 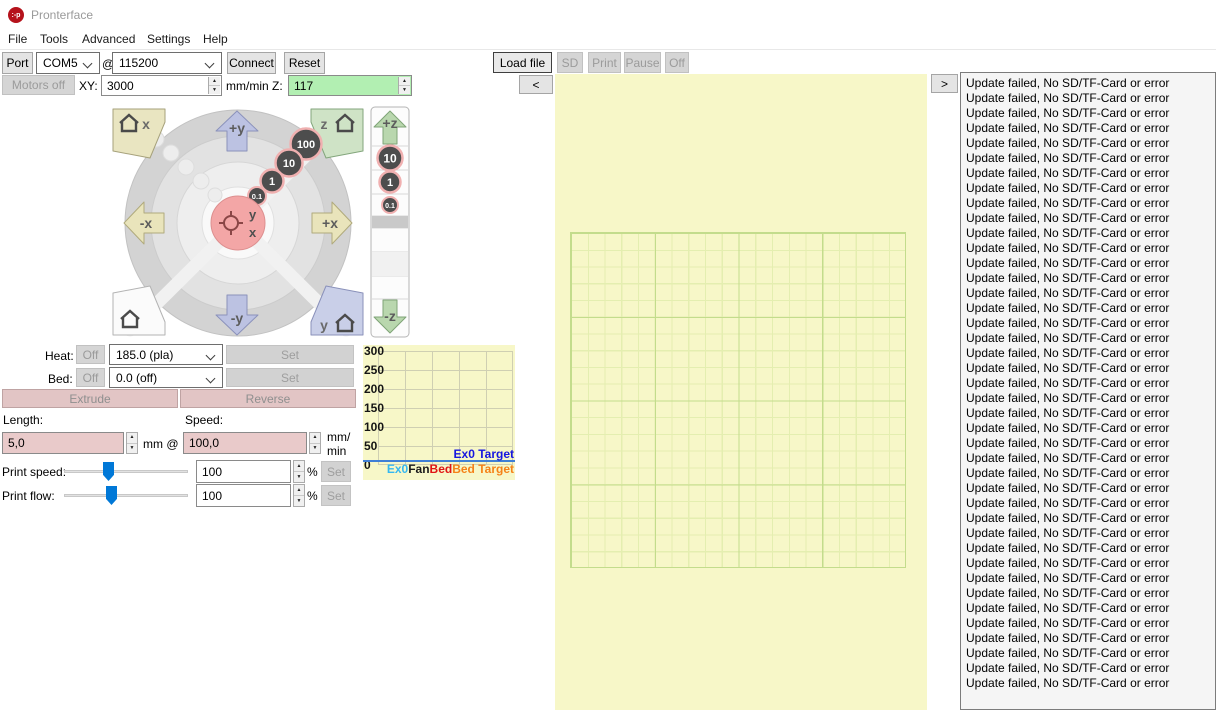 I want to click on legend-fan: Fan, so click(x=419, y=469).